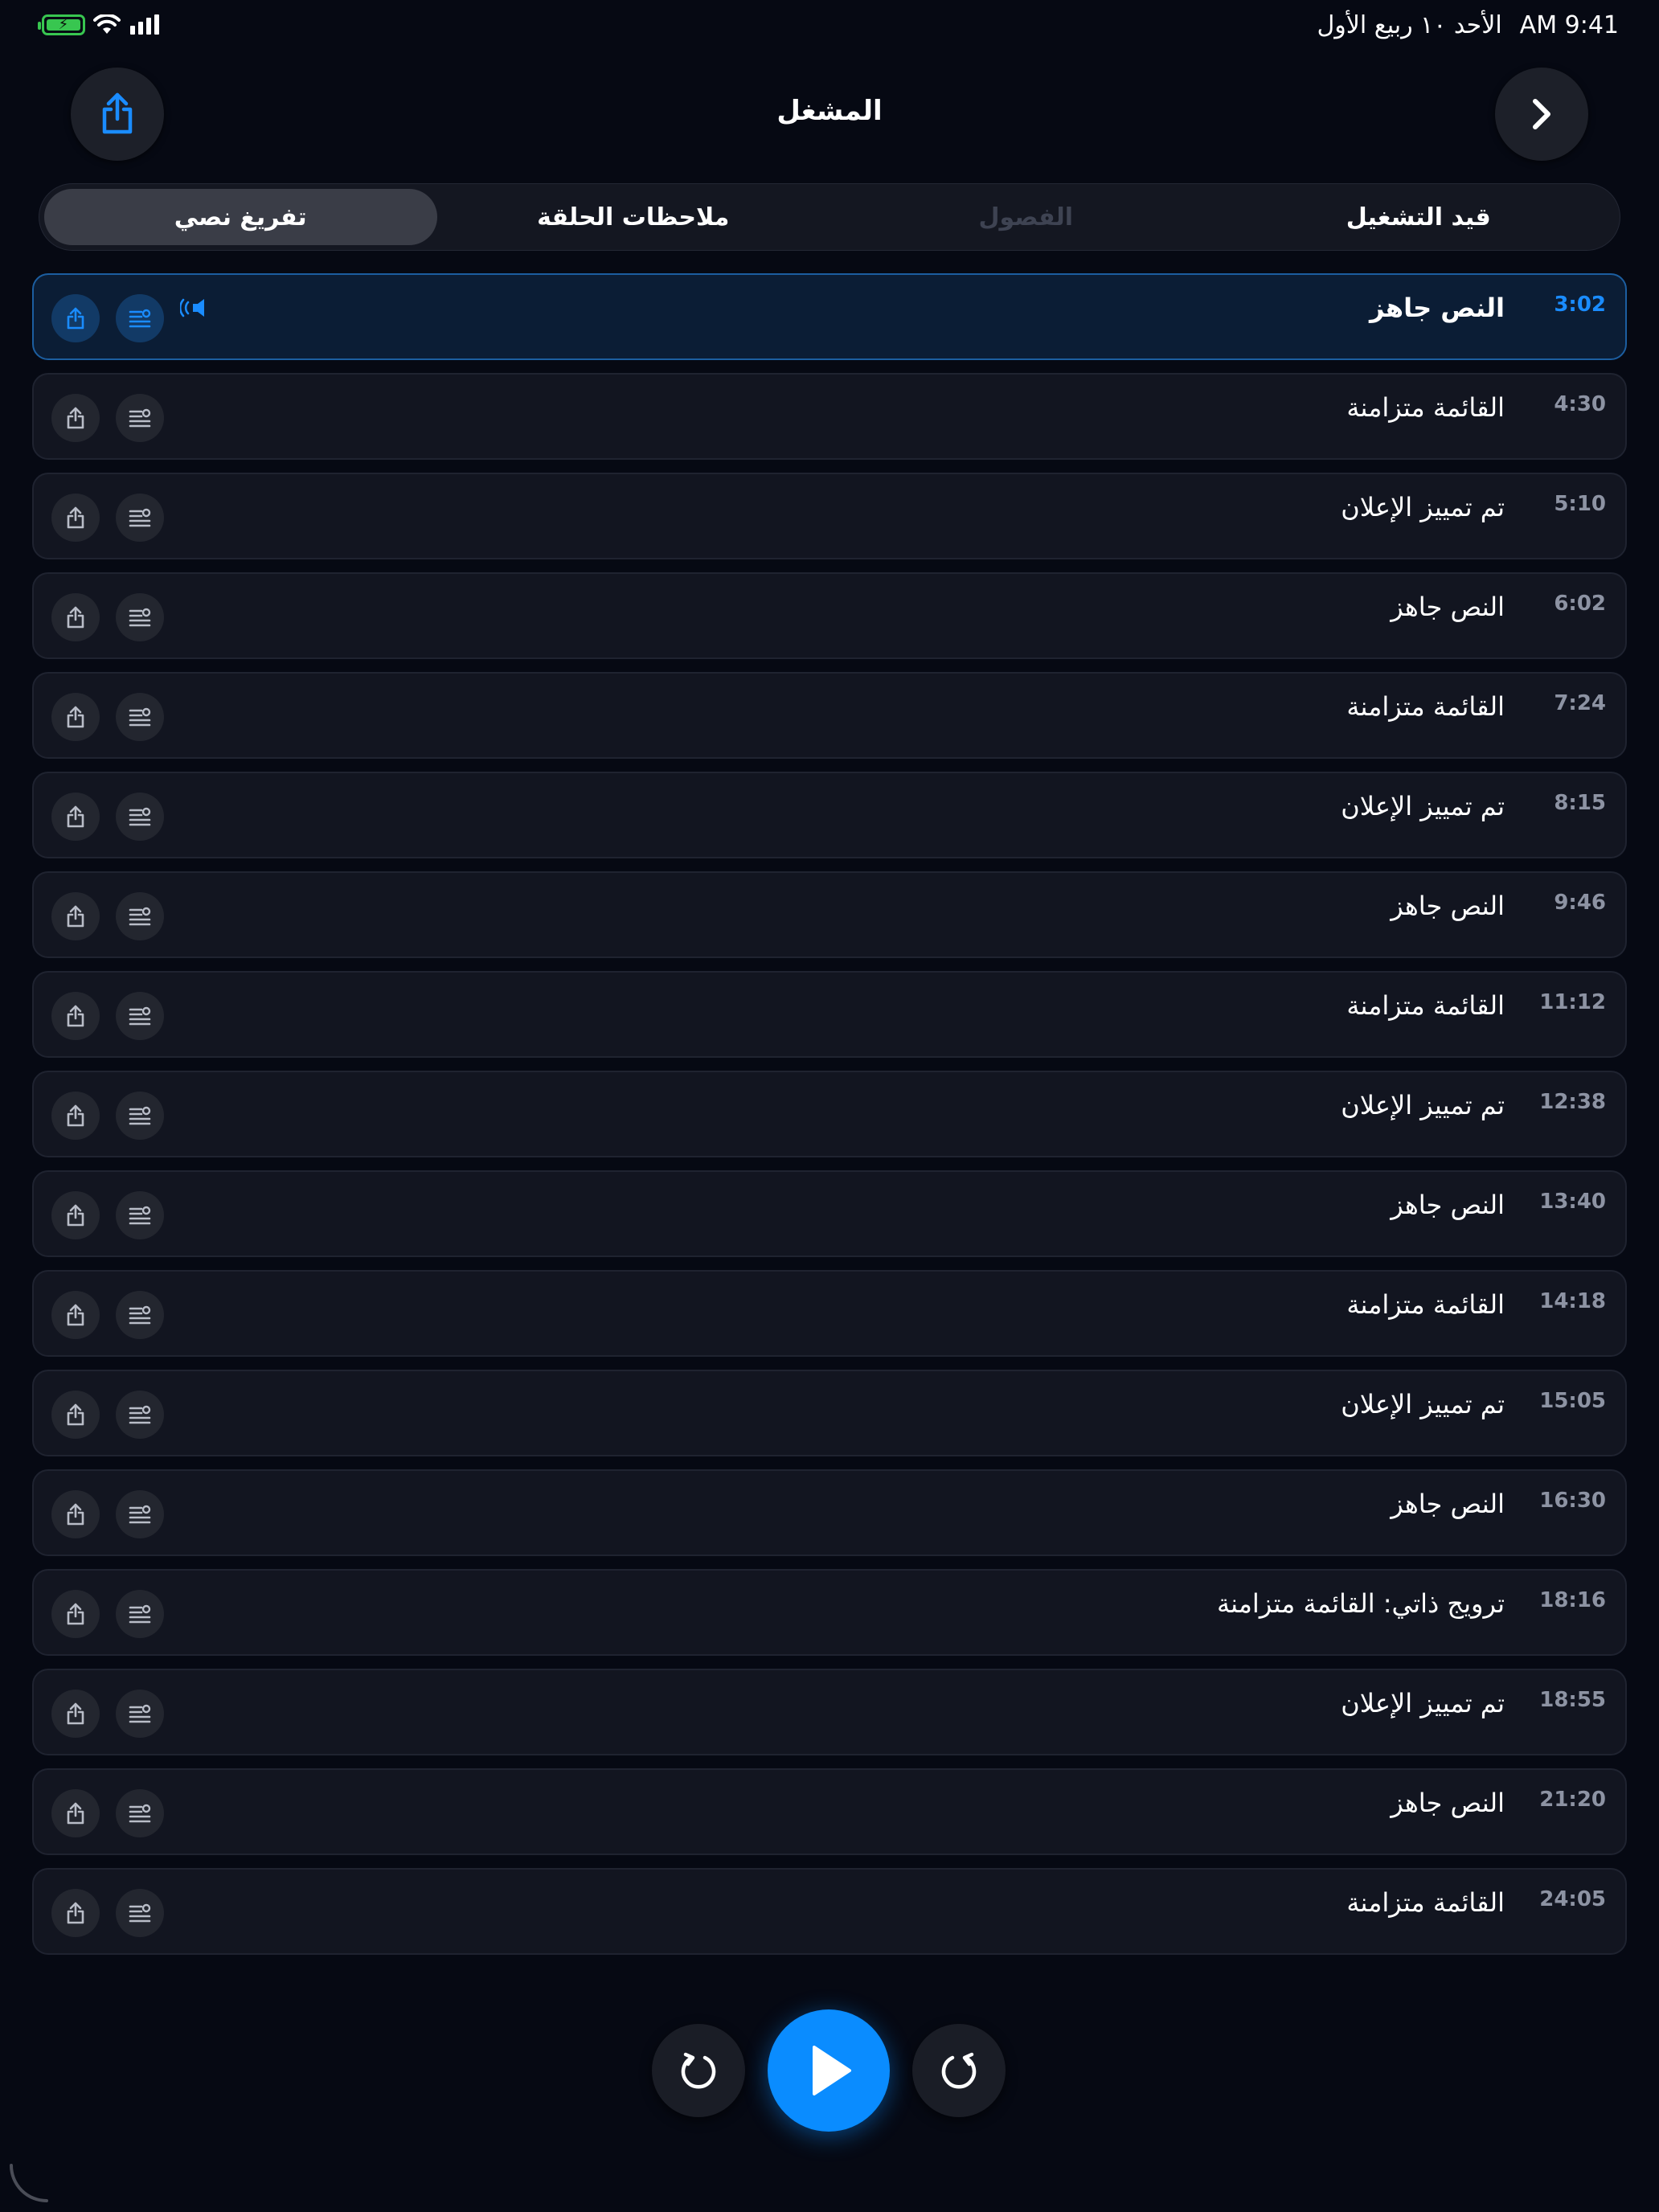  Describe the element at coordinates (829, 1712) in the screenshot. I see `transcript-row: تم تمييز الإعلان 18:55` at that location.